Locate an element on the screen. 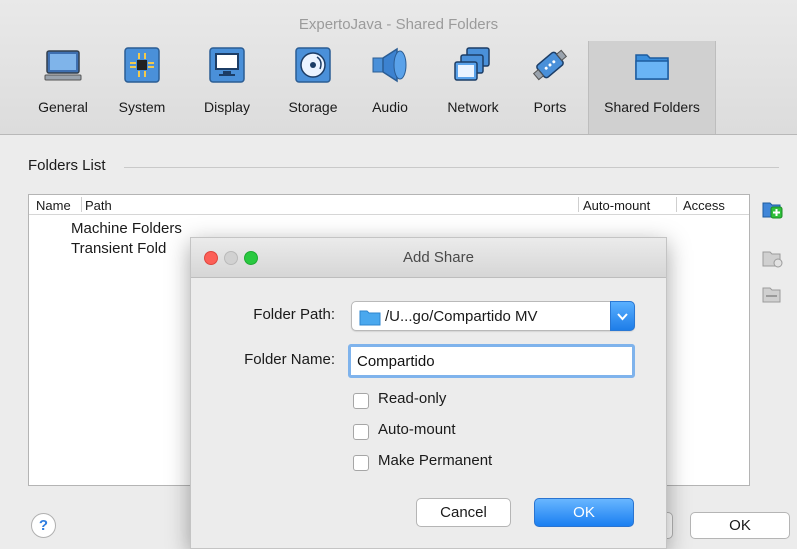  toolbar-ports: Ports is located at coordinates (550, 87).